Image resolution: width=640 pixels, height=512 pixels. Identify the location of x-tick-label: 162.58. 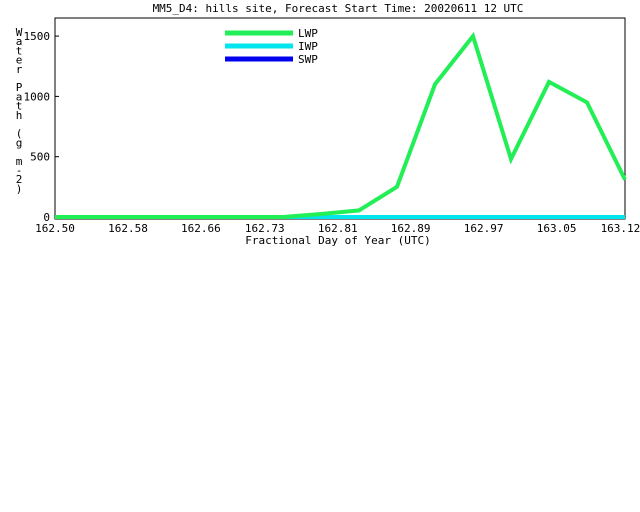
(128, 228).